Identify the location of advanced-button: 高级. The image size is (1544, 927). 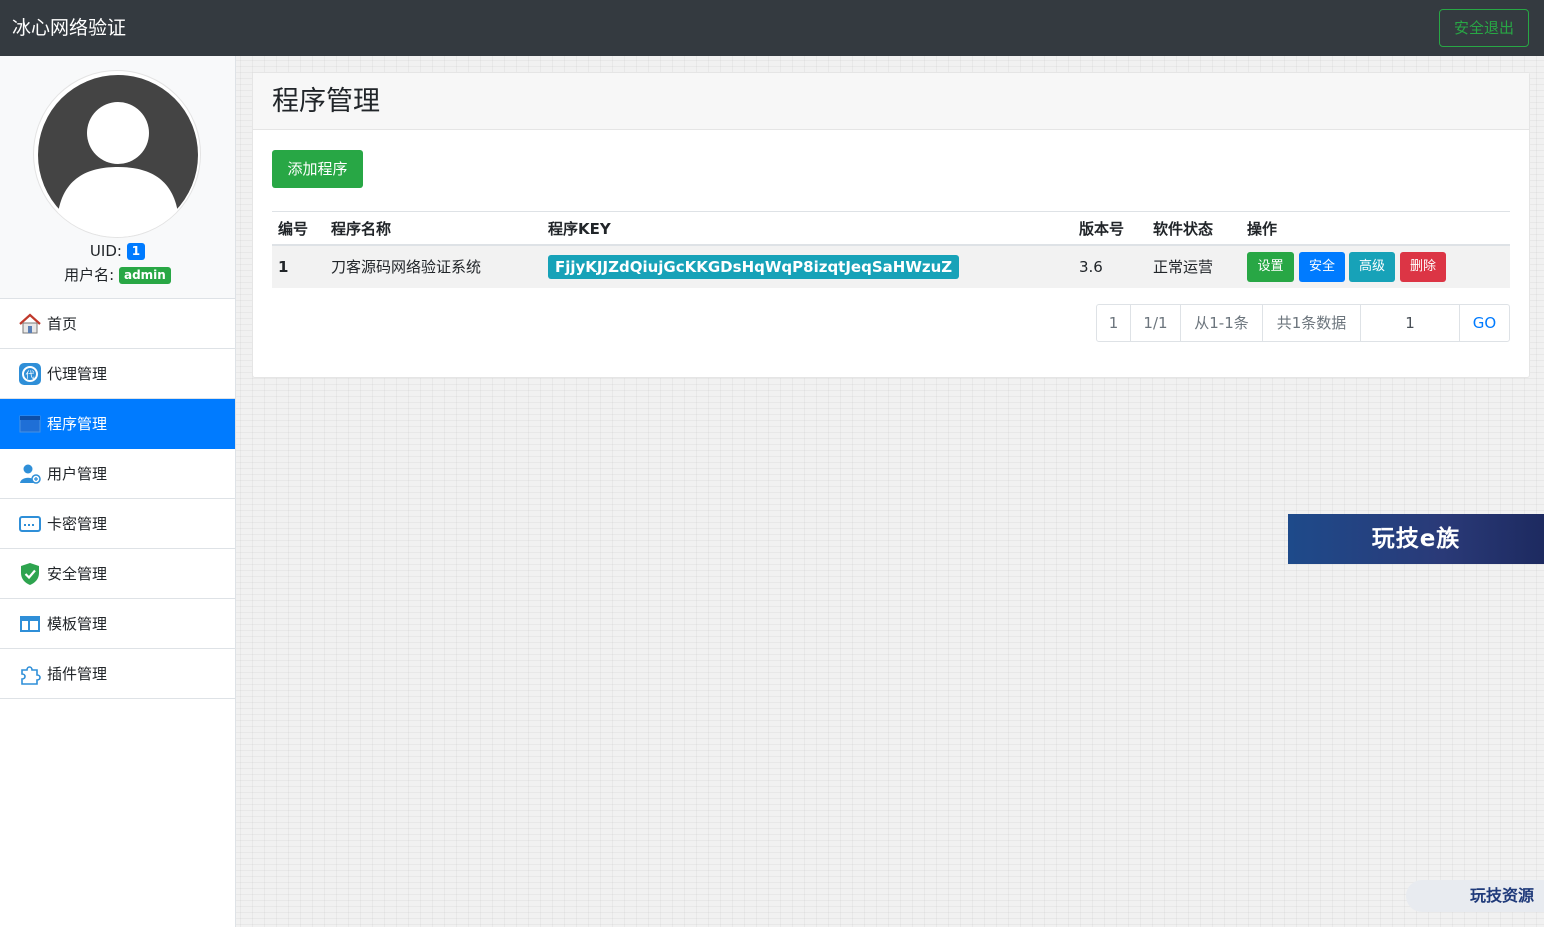
(1372, 267).